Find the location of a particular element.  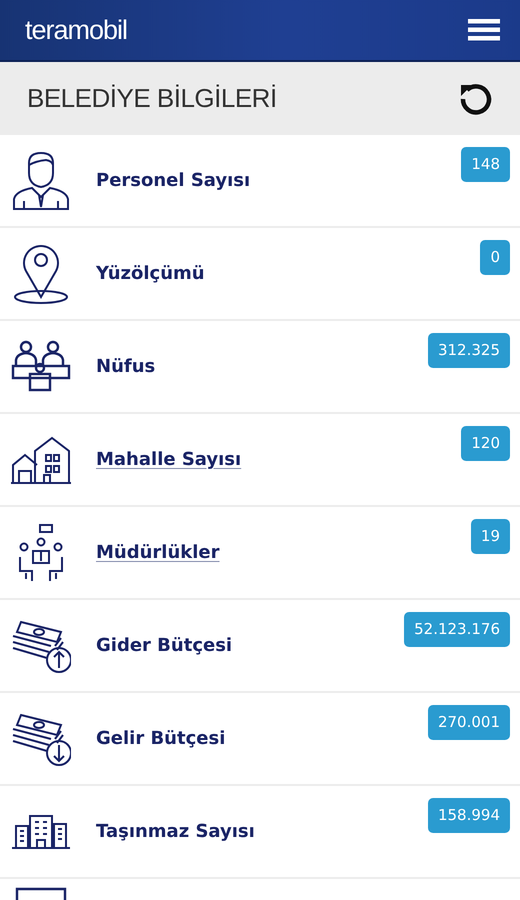

meeting-icon is located at coordinates (41, 552).